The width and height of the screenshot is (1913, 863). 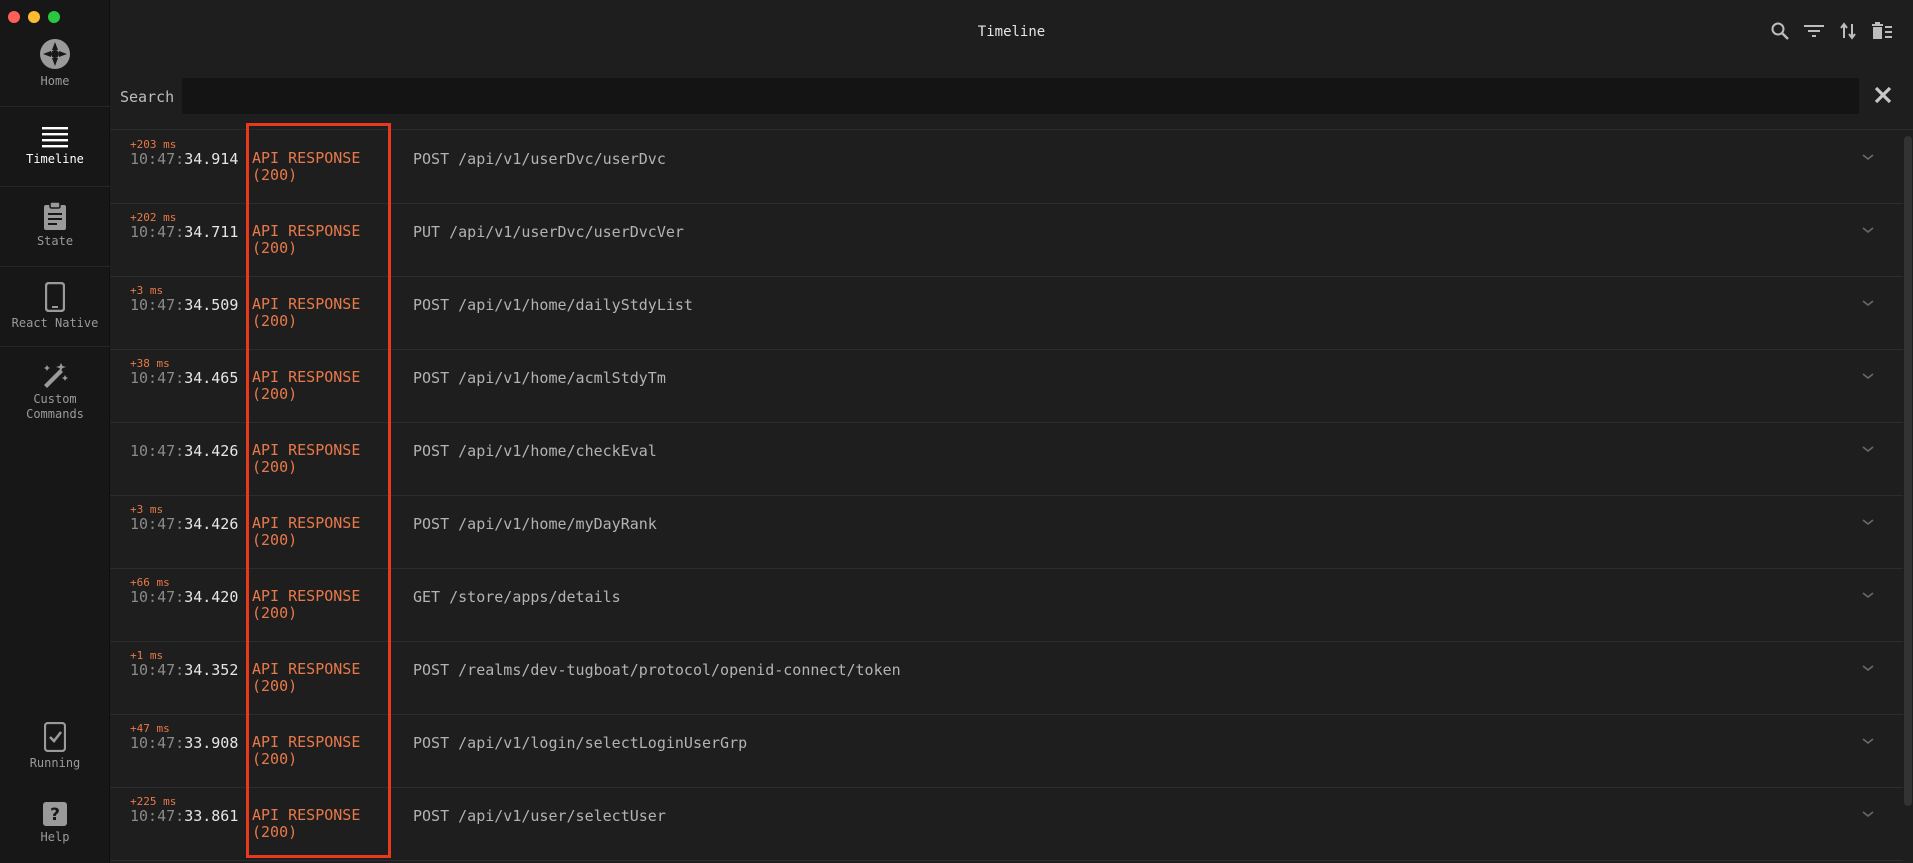 I want to click on maximize-window-button, so click(x=54, y=17).